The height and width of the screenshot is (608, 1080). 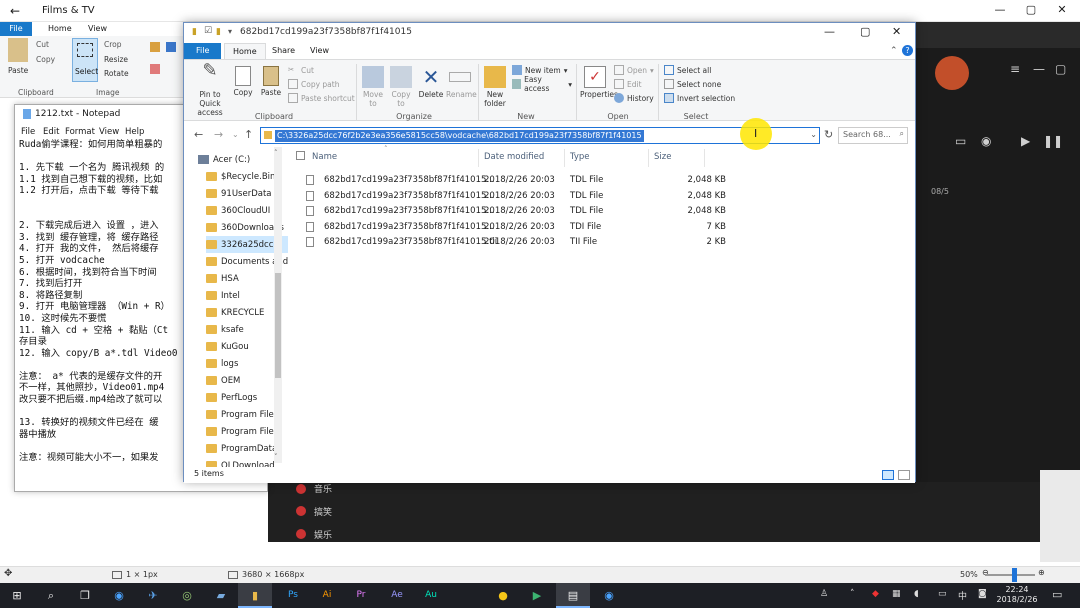 I want to click on after-effects-icon: Ae, so click(x=397, y=595).